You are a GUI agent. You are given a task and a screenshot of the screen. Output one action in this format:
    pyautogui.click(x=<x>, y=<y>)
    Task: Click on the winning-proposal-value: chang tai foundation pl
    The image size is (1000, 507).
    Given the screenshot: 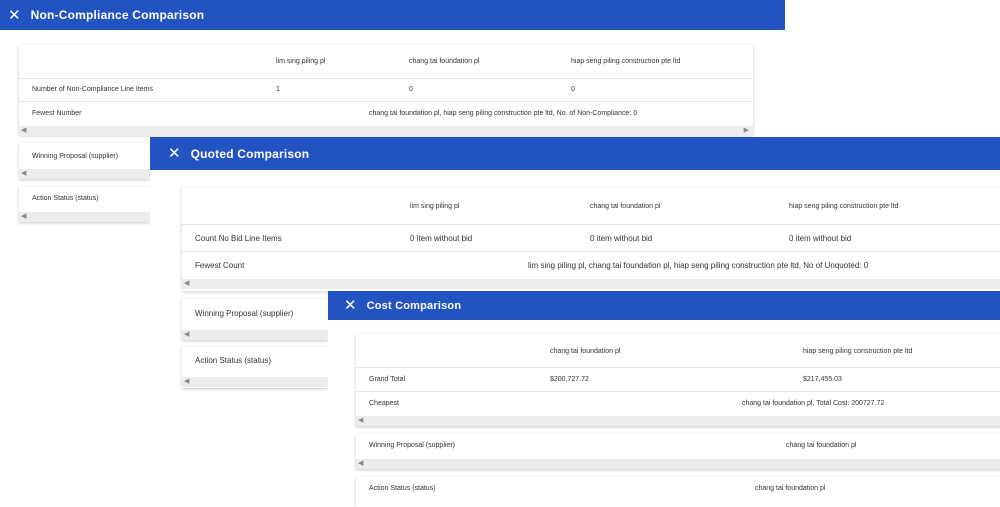 What is the action you would take?
    pyautogui.click(x=821, y=445)
    